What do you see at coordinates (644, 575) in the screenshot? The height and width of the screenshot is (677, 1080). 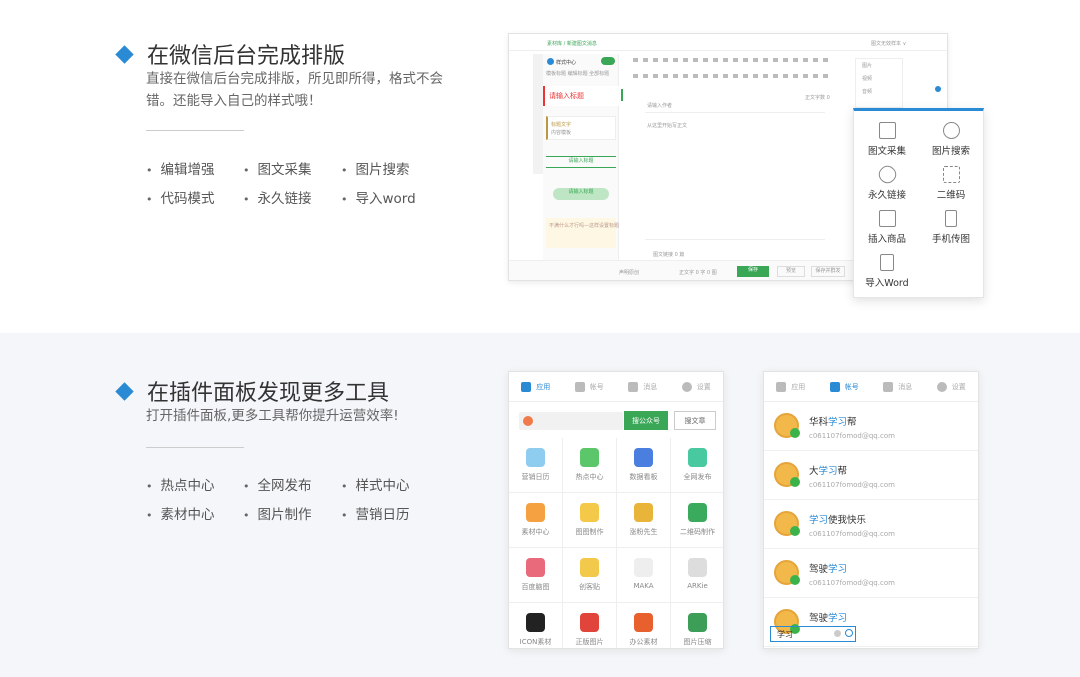 I see `app-tile: MAKA` at bounding box center [644, 575].